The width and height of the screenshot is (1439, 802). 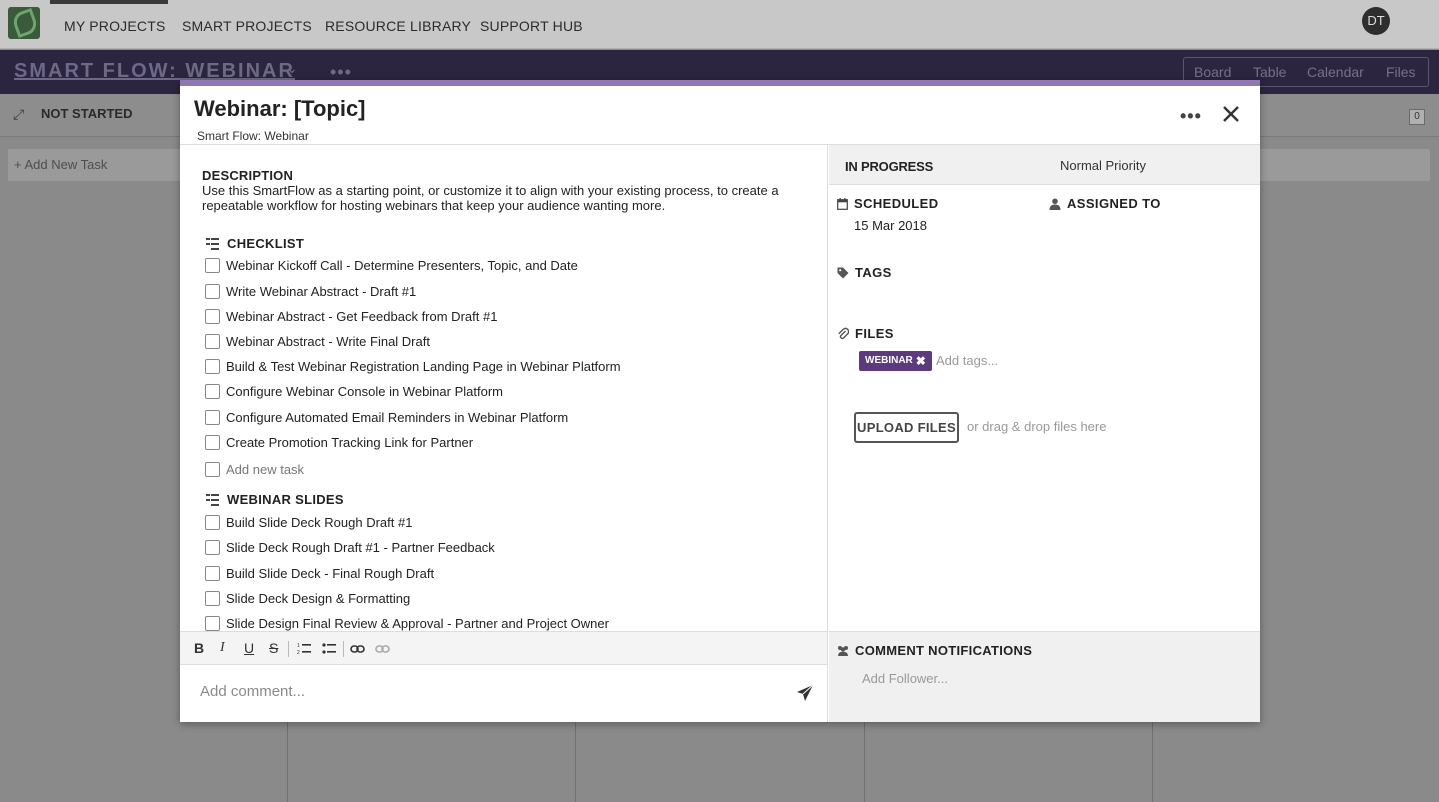 I want to click on checklist-heading: CHECKLIST, so click(x=255, y=243).